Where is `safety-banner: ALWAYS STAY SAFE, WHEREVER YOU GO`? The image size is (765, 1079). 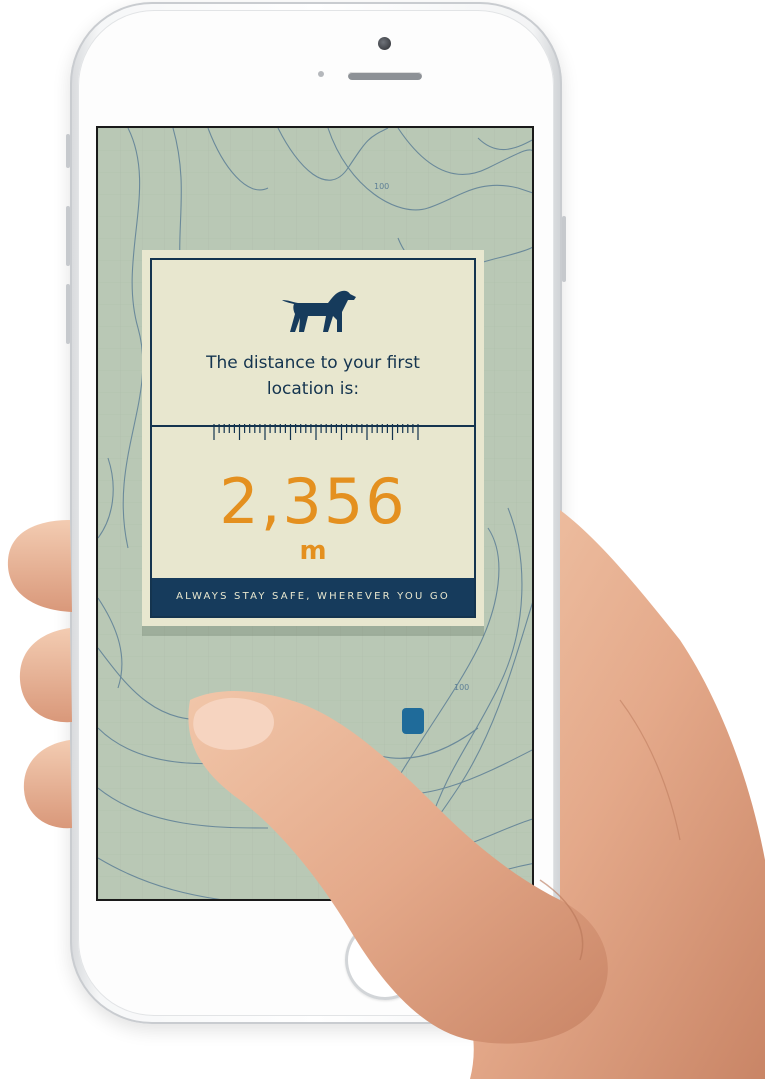
safety-banner: ALWAYS STAY SAFE, WHEREVER YOU GO is located at coordinates (313, 597).